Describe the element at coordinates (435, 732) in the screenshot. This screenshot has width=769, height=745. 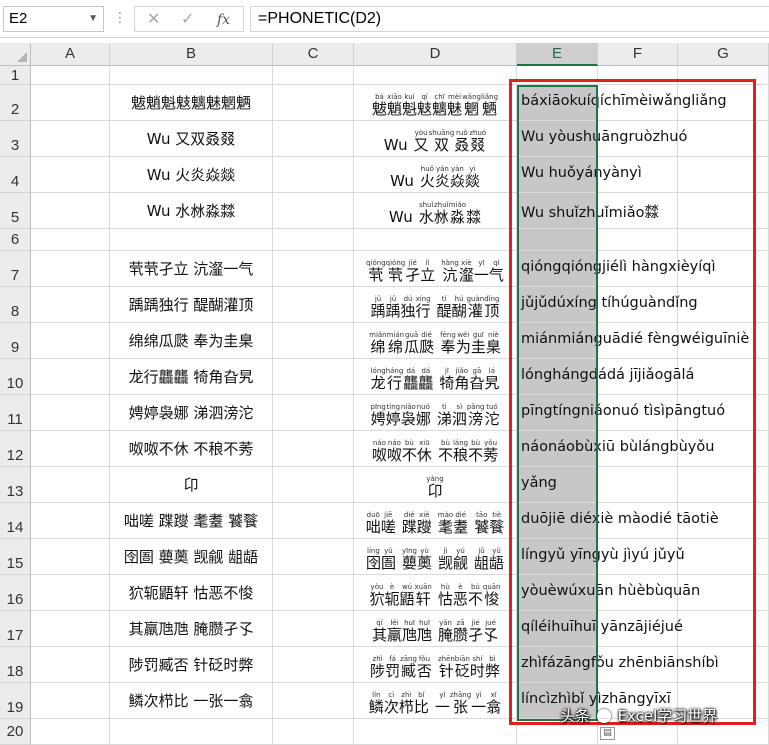
I see `cell-d20` at that location.